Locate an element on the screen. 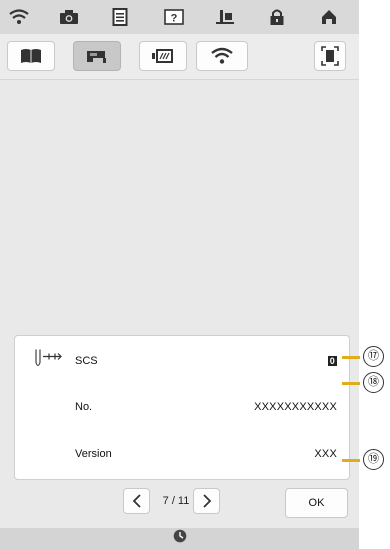  page-navigation: 7 / 11 OK is located at coordinates (179, 505).